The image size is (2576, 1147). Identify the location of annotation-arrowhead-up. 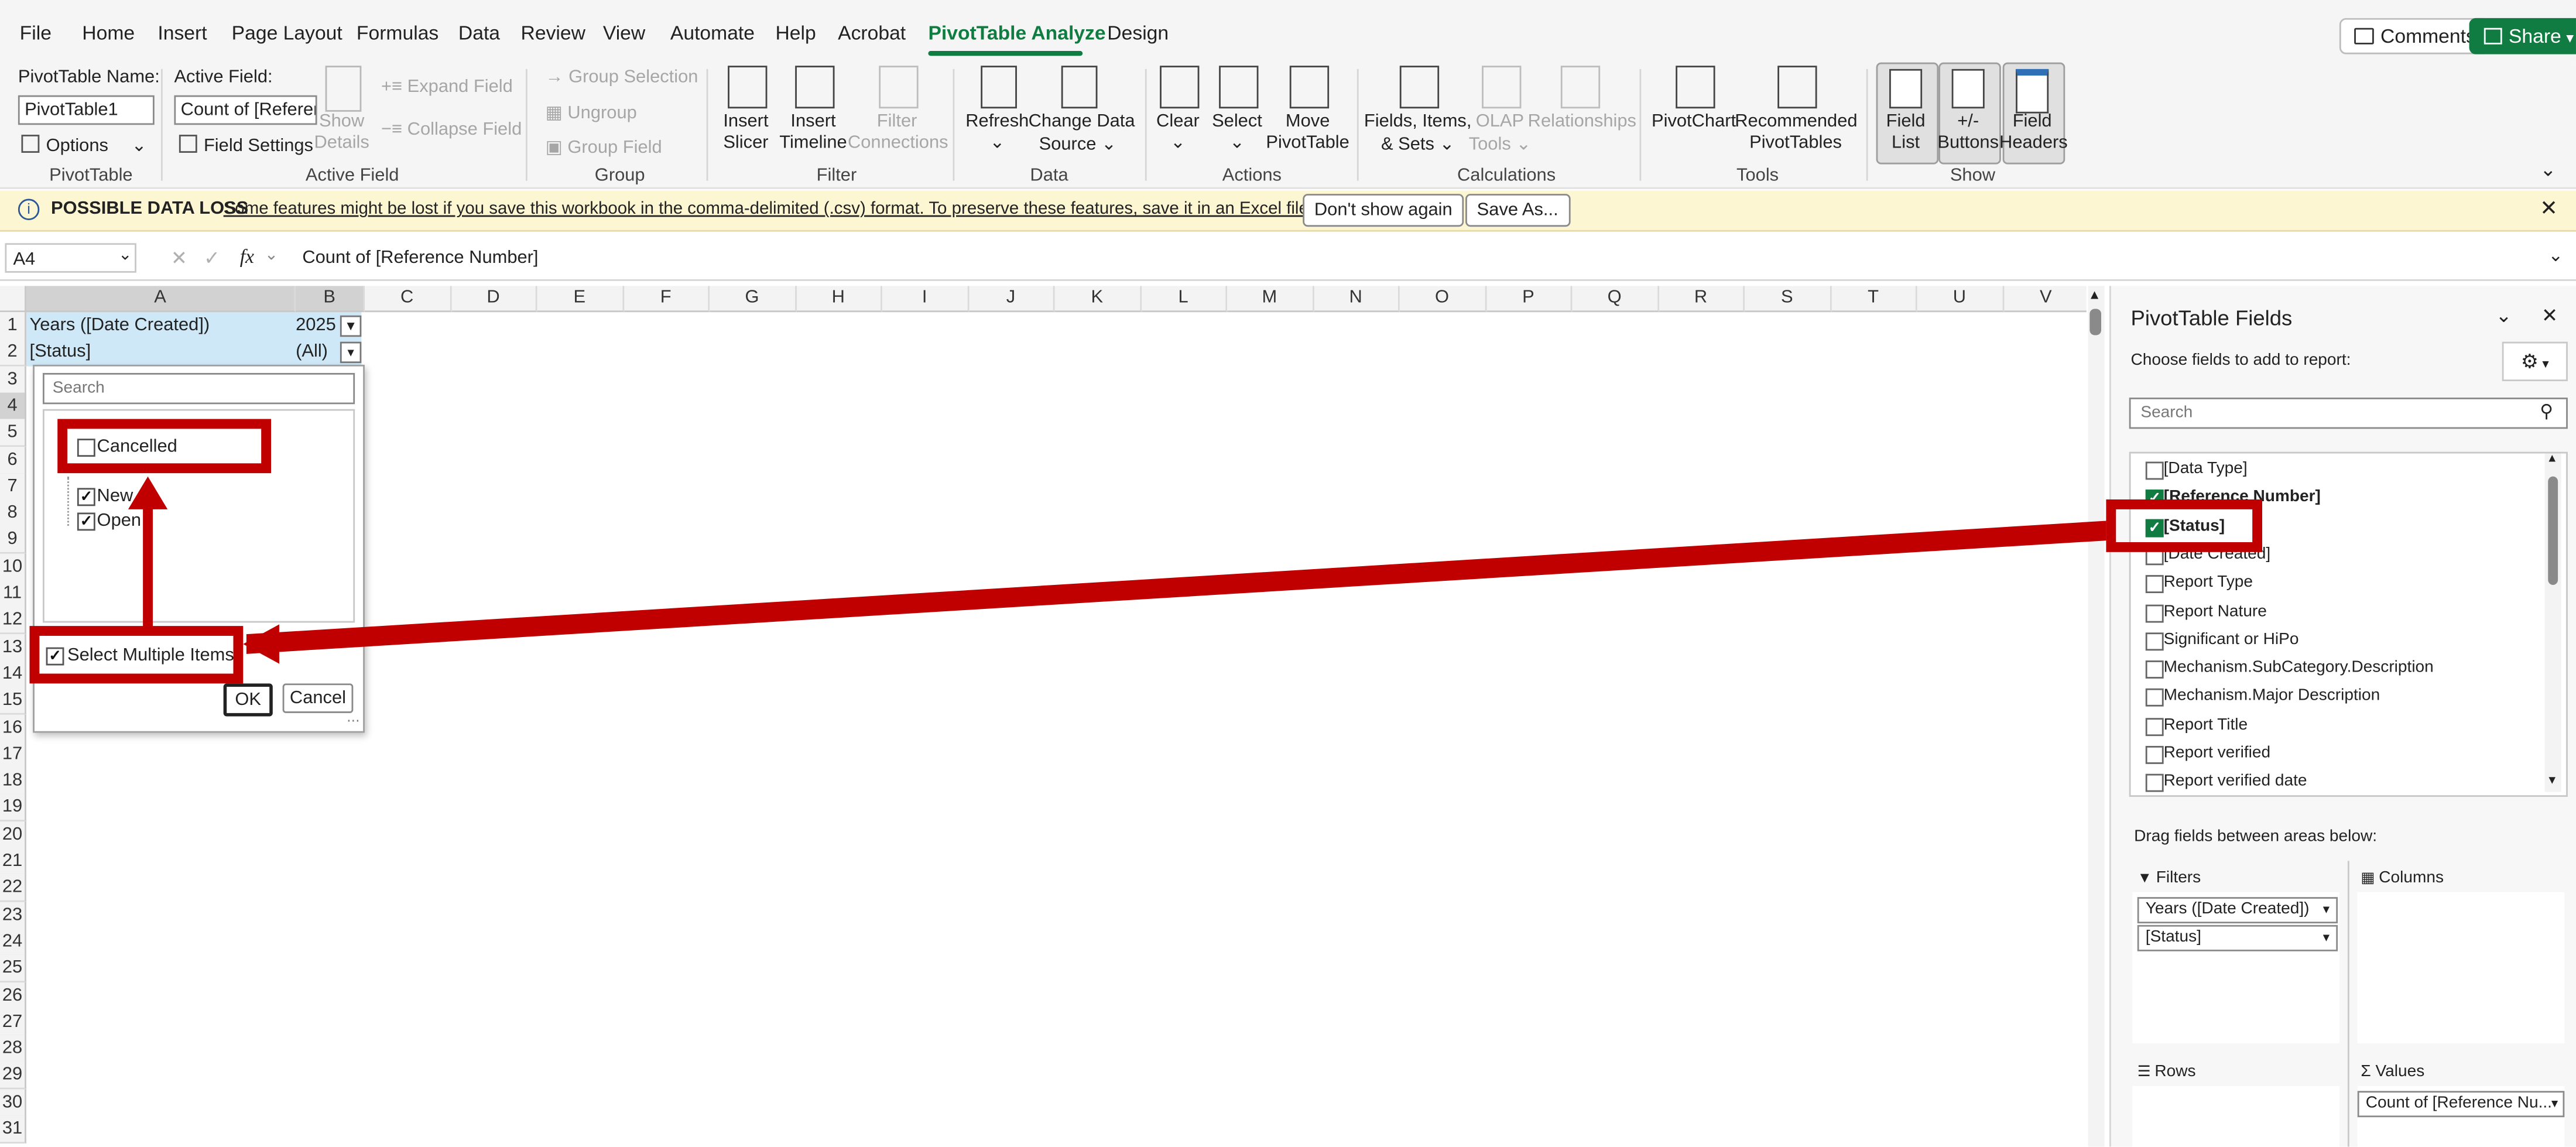
(148, 492).